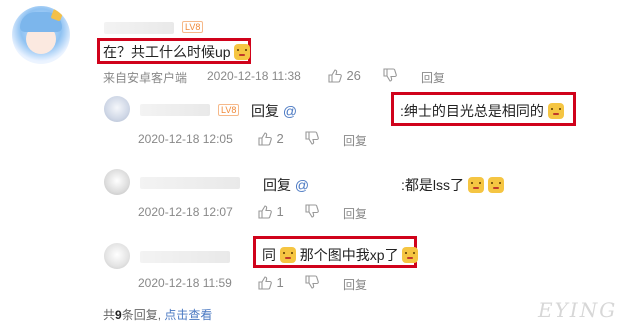  I want to click on client-source: 来自安卓客户端, so click(145, 78).